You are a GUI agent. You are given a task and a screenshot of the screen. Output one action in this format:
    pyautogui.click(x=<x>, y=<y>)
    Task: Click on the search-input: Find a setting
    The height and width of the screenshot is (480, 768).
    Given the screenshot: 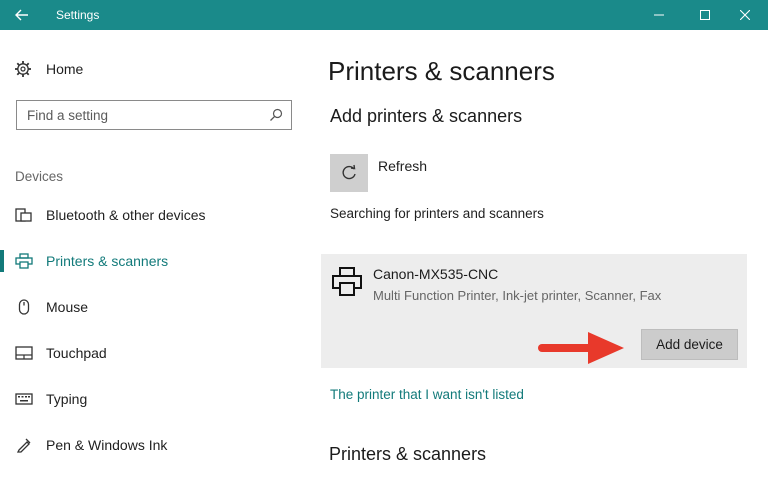 What is the action you would take?
    pyautogui.click(x=154, y=115)
    